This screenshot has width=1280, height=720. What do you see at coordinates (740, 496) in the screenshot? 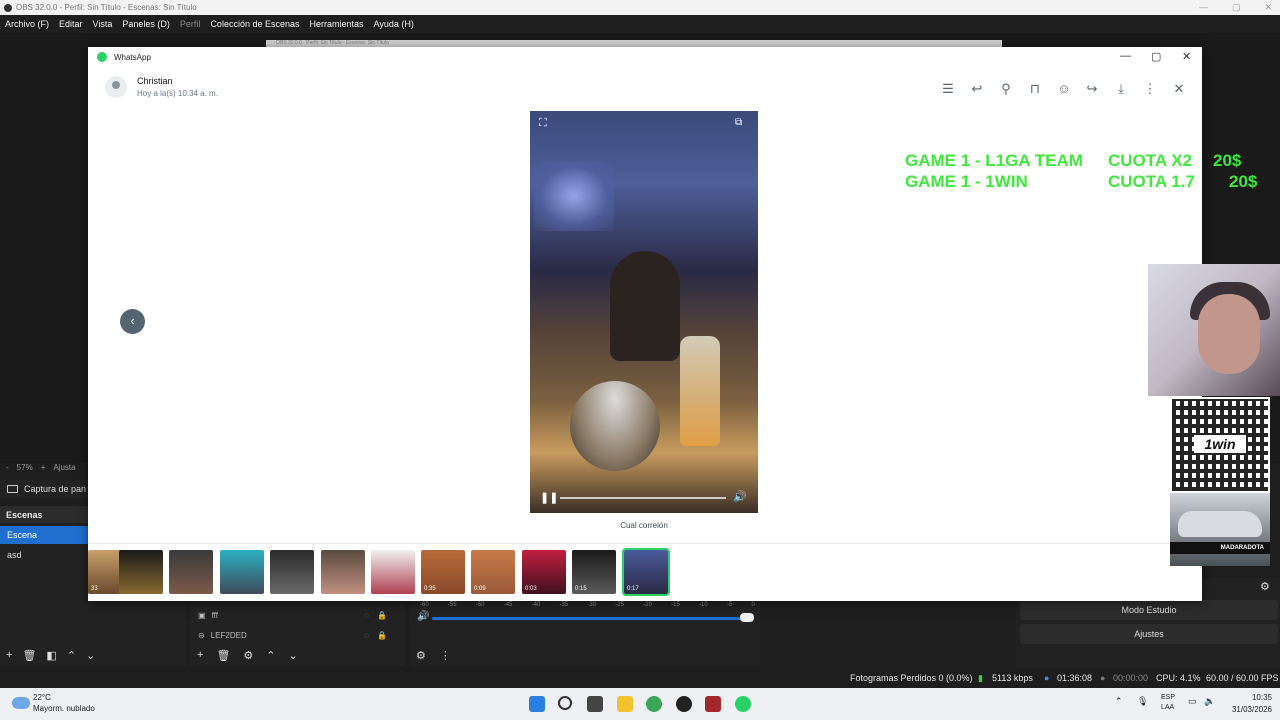
I see `volume-icon: 🔊` at bounding box center [740, 496].